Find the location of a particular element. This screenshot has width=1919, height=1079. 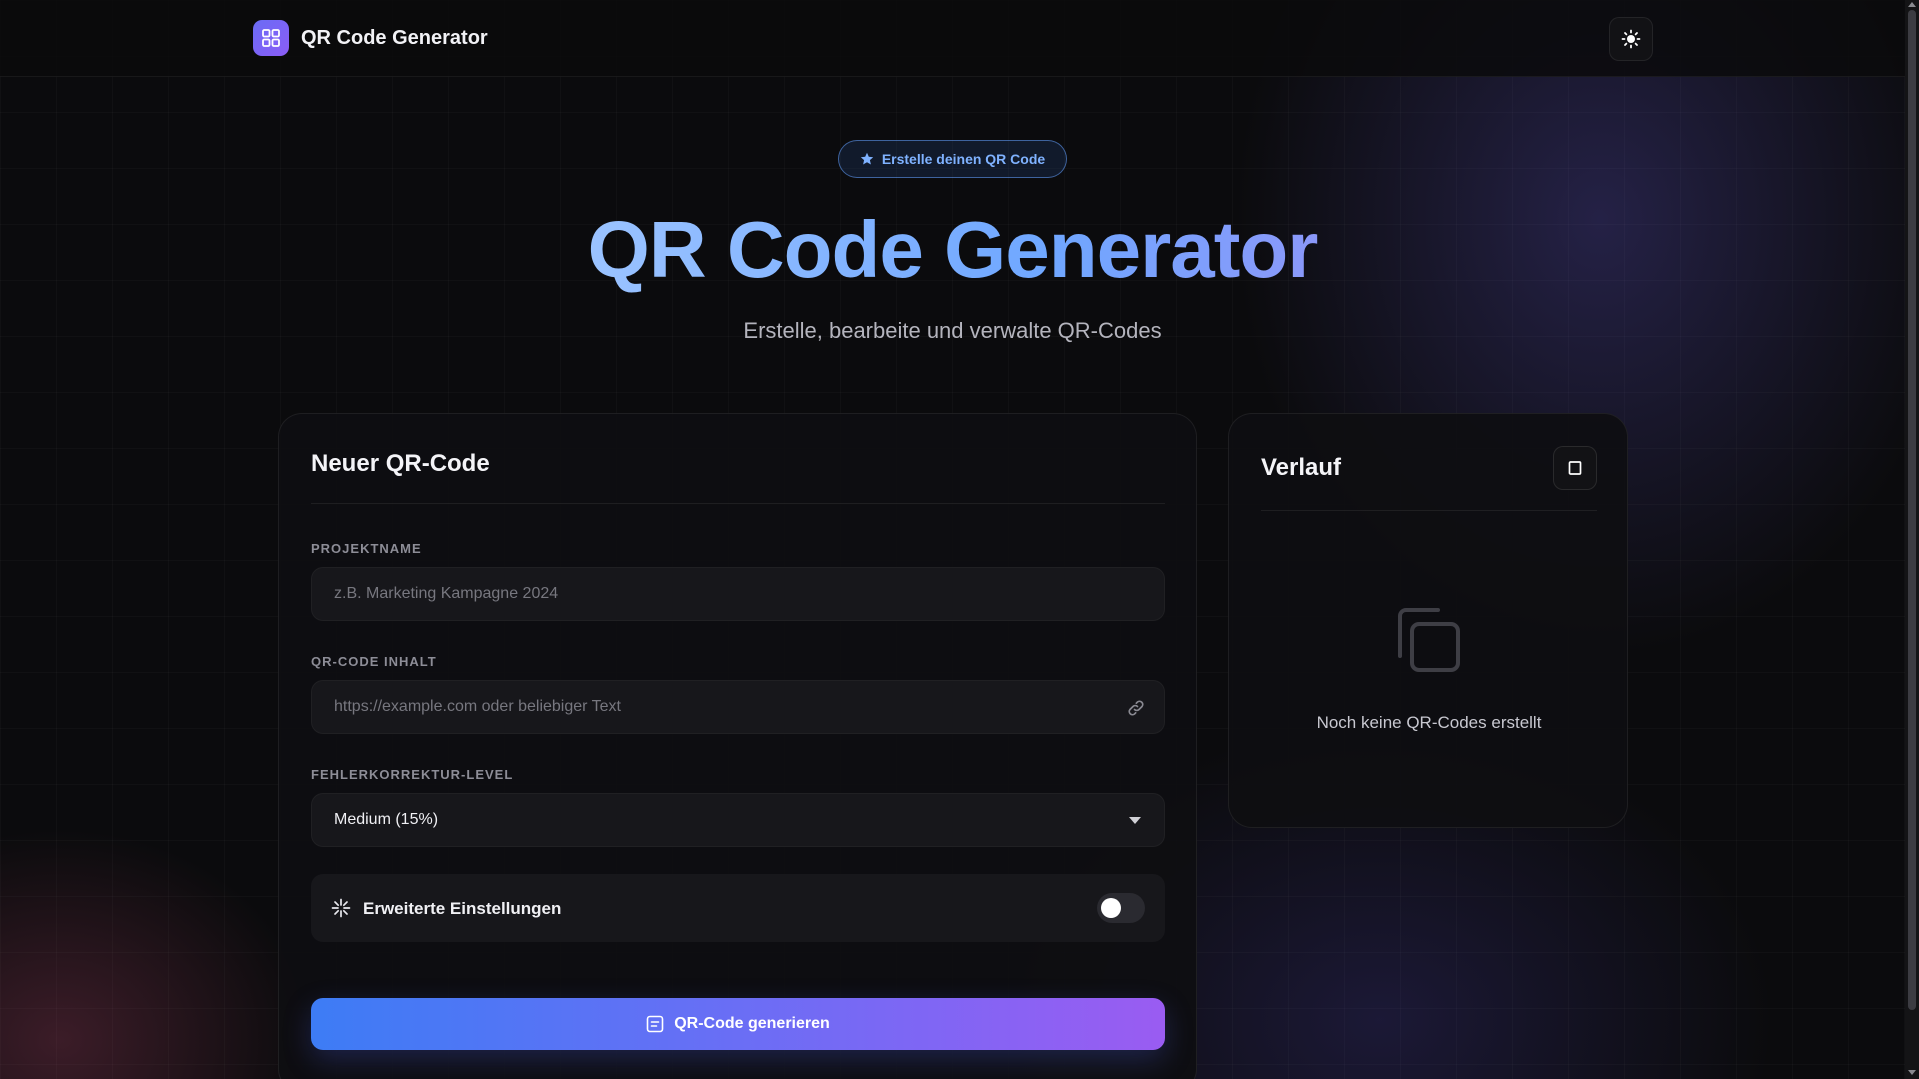

hero-badge: Erstelle deinen QR Code is located at coordinates (952, 159).